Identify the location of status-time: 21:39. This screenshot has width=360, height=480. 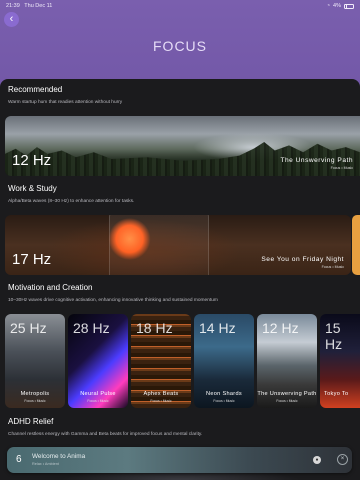
(13, 6).